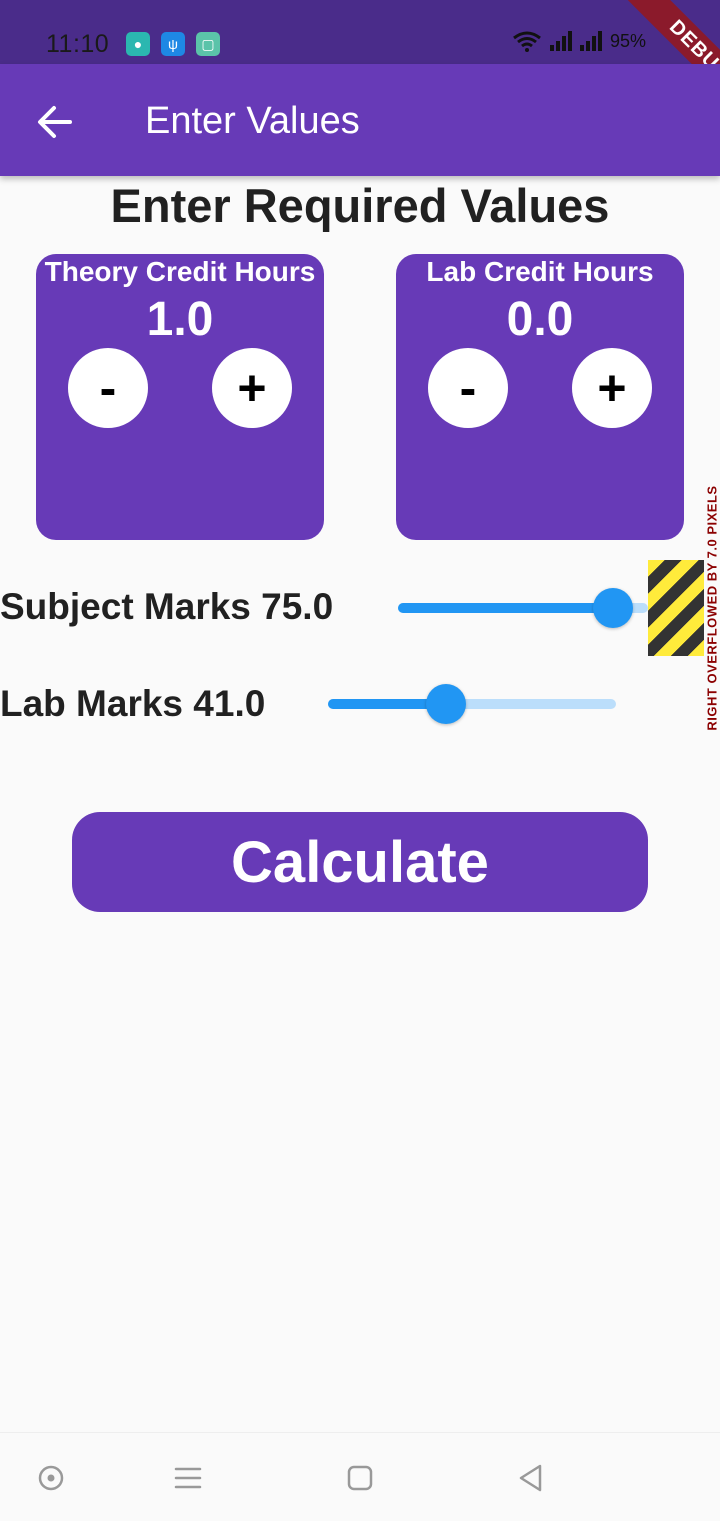 The height and width of the screenshot is (1521, 720). What do you see at coordinates (561, 41) in the screenshot?
I see `signal-icon` at bounding box center [561, 41].